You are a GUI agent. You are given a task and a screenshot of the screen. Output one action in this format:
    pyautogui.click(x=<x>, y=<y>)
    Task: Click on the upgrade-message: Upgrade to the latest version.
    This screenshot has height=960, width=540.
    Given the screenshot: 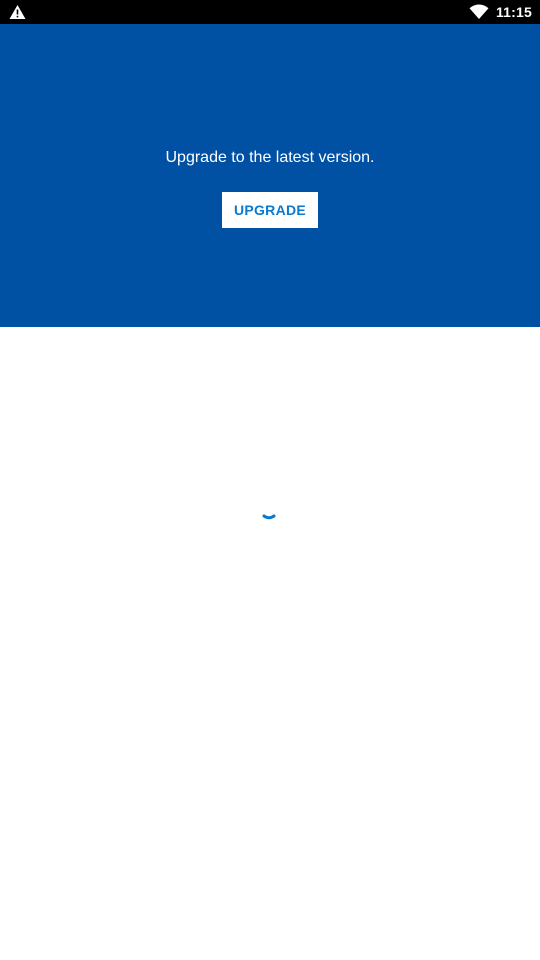 What is the action you would take?
    pyautogui.click(x=270, y=157)
    